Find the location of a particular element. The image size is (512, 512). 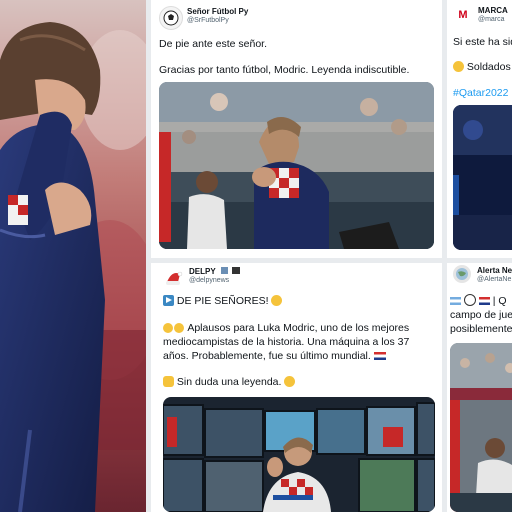

saluting-face-icon is located at coordinates (458, 66).